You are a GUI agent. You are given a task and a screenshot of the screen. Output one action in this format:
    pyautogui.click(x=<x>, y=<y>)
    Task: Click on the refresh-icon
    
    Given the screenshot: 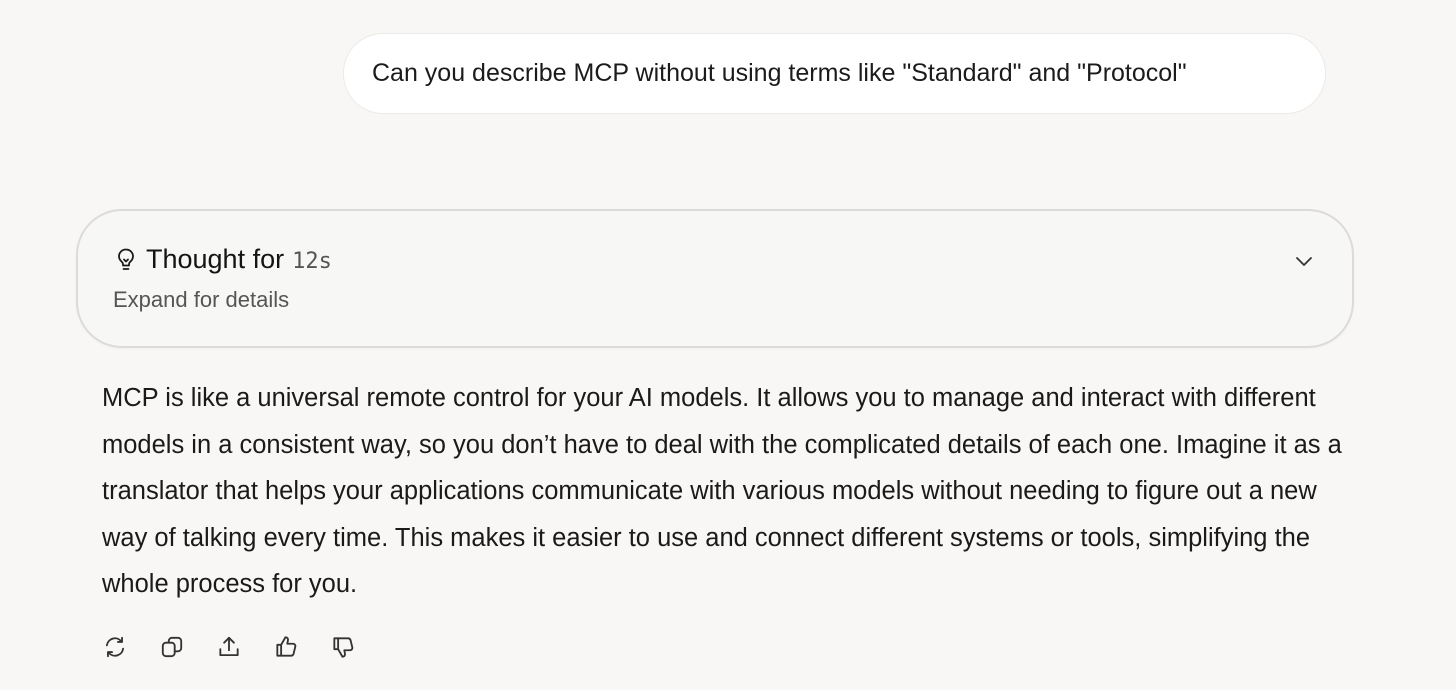 What is the action you would take?
    pyautogui.click(x=115, y=647)
    